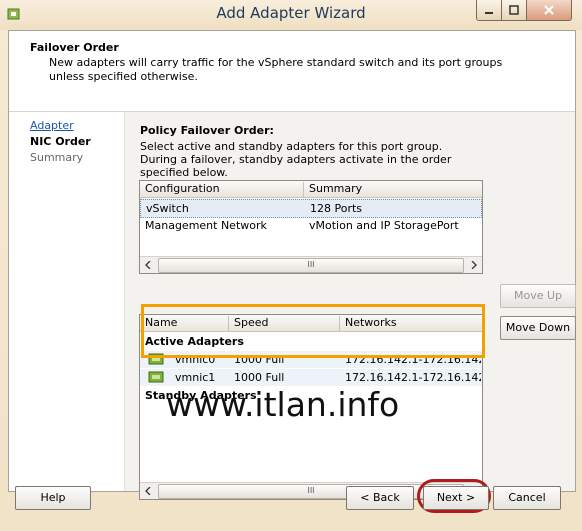  I want to click on step-adapter-link: Adapter, so click(52, 125).